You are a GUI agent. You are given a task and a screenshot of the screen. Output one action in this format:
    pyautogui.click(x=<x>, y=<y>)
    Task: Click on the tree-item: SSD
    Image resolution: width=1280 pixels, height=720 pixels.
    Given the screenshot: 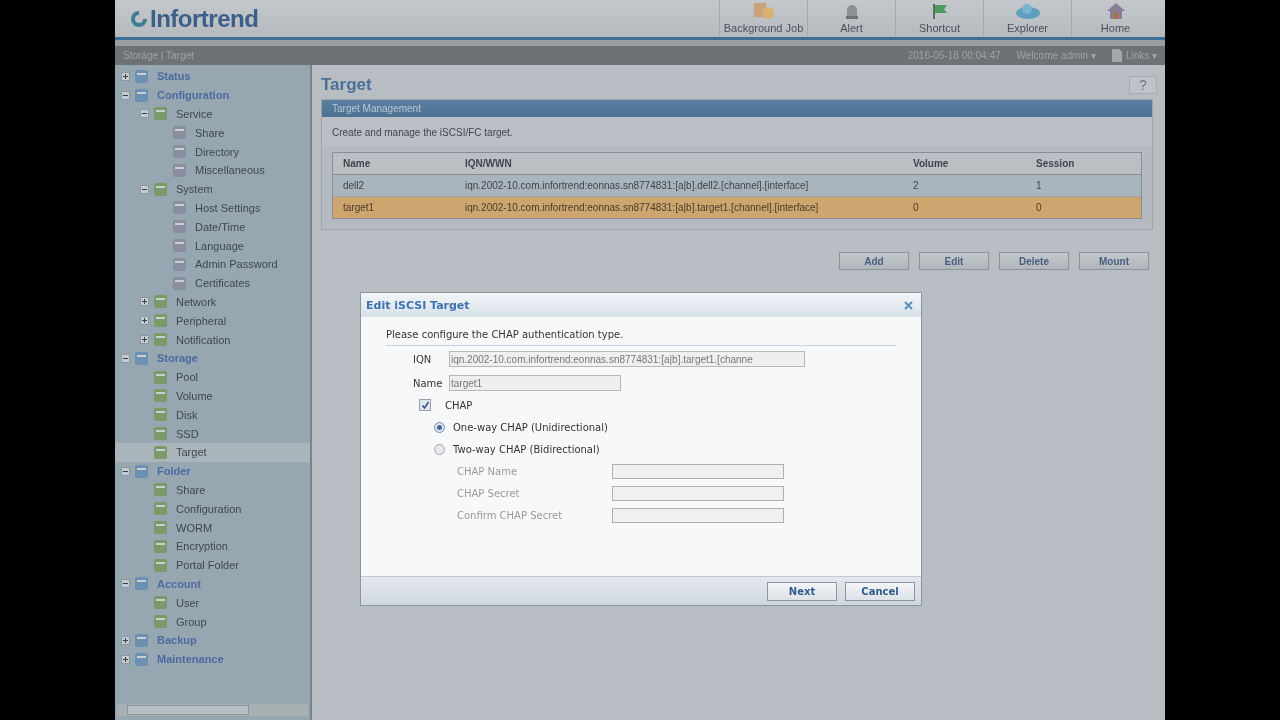 What is the action you would take?
    pyautogui.click(x=212, y=433)
    